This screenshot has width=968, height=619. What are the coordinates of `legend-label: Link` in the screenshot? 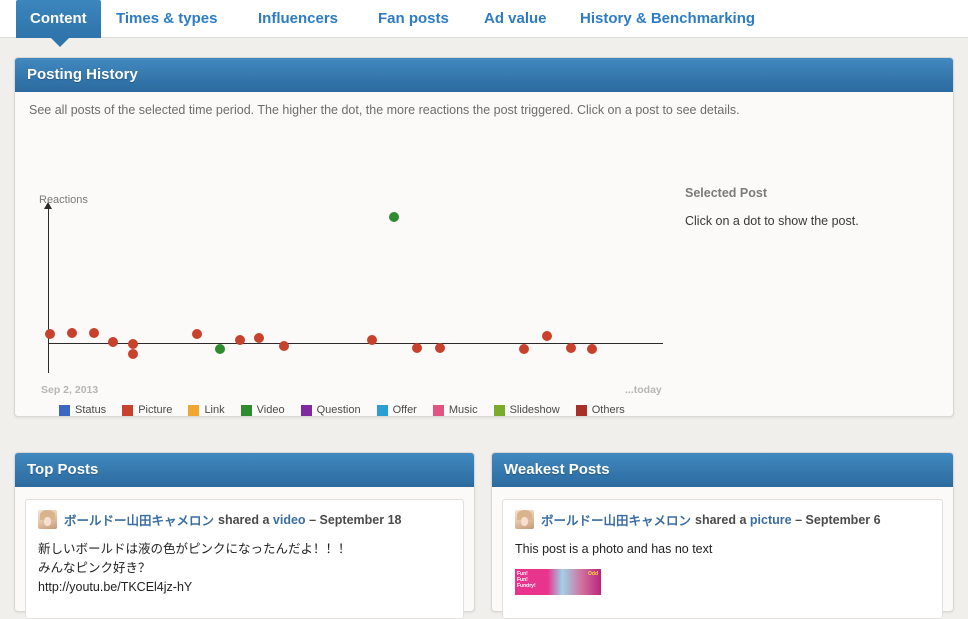 It's located at (214, 410).